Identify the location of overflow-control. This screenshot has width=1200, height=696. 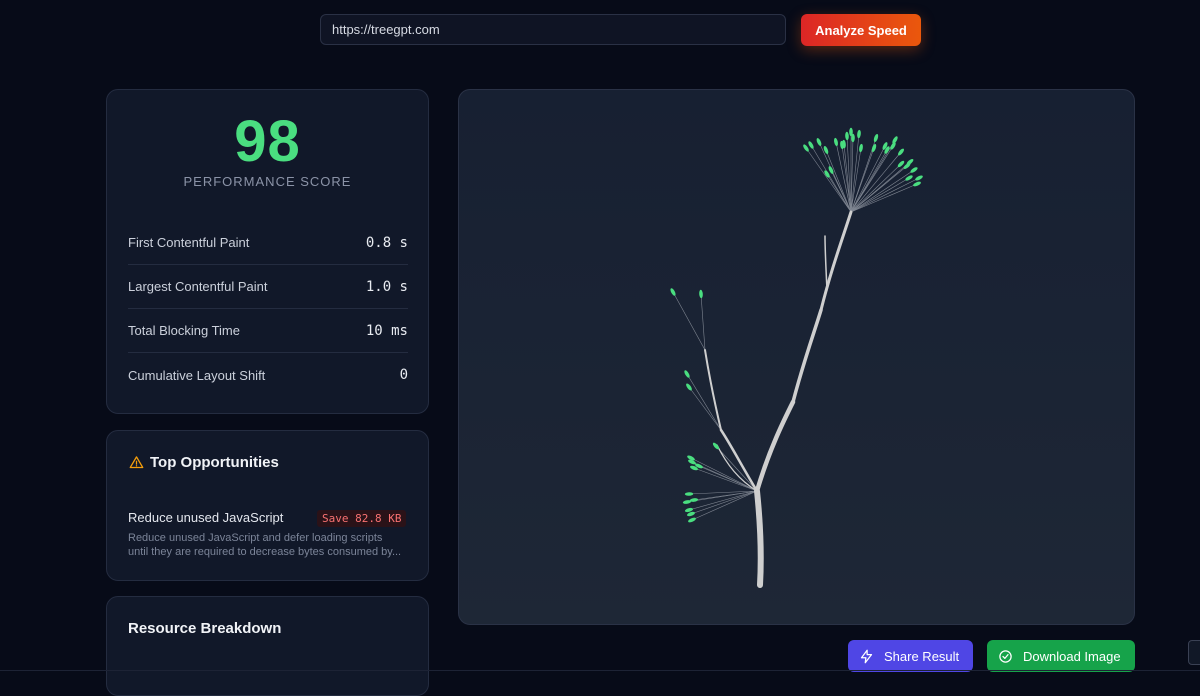
(1194, 652).